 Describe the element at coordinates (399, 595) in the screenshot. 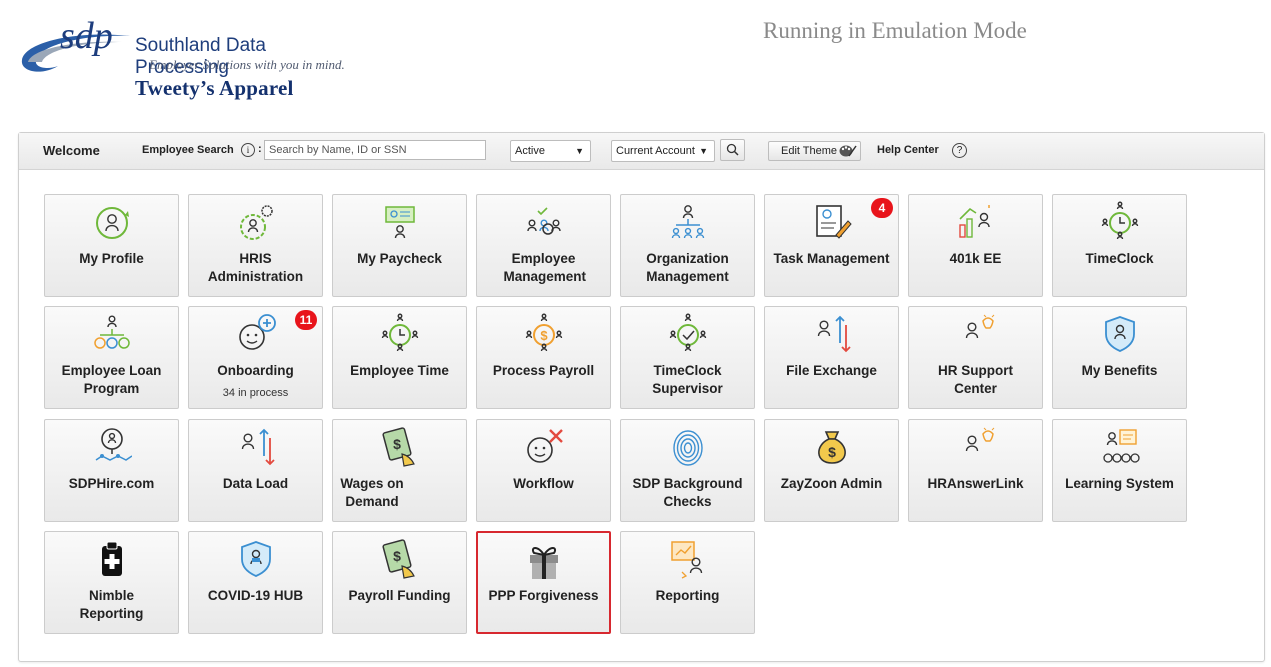

I see `tile-label: Payroll Funding` at that location.